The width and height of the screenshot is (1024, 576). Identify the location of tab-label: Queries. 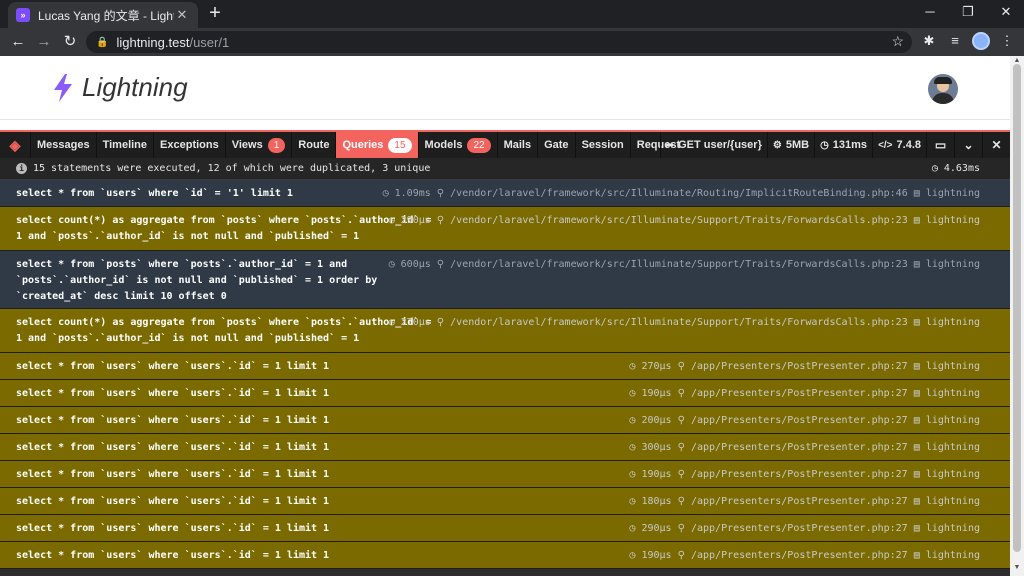
(363, 145).